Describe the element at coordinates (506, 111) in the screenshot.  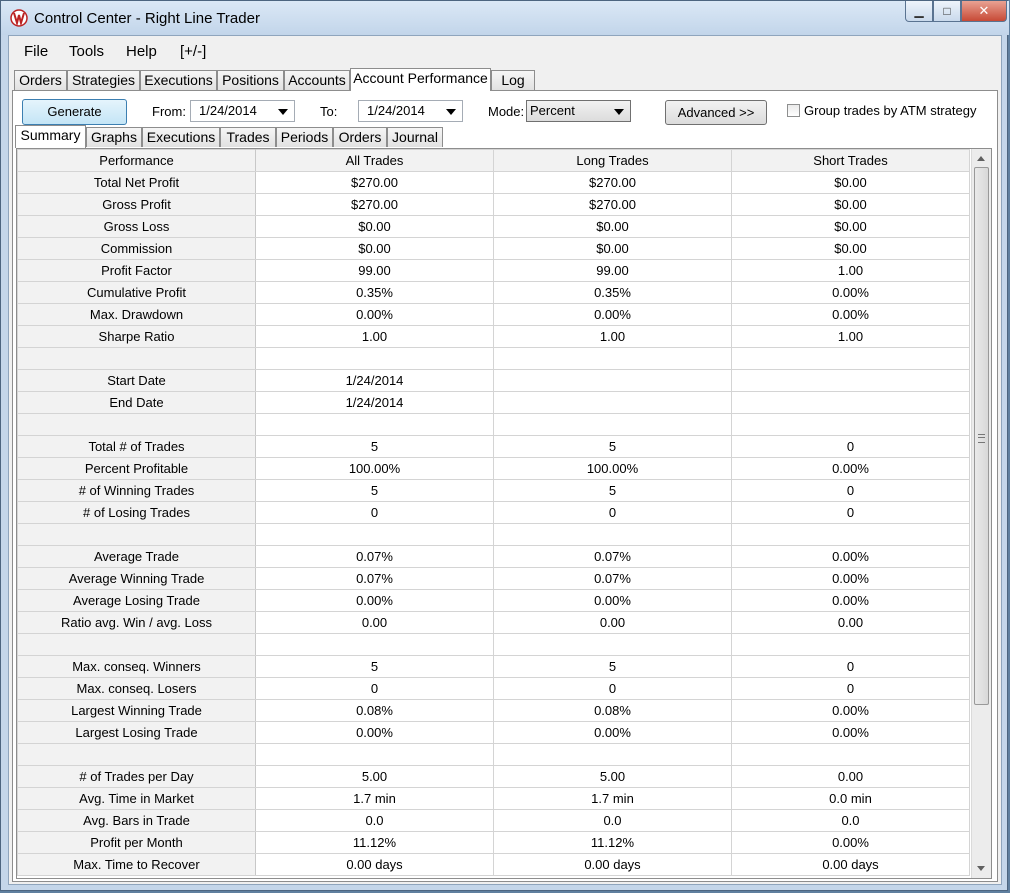
I see `mode-label: Mode:` at that location.